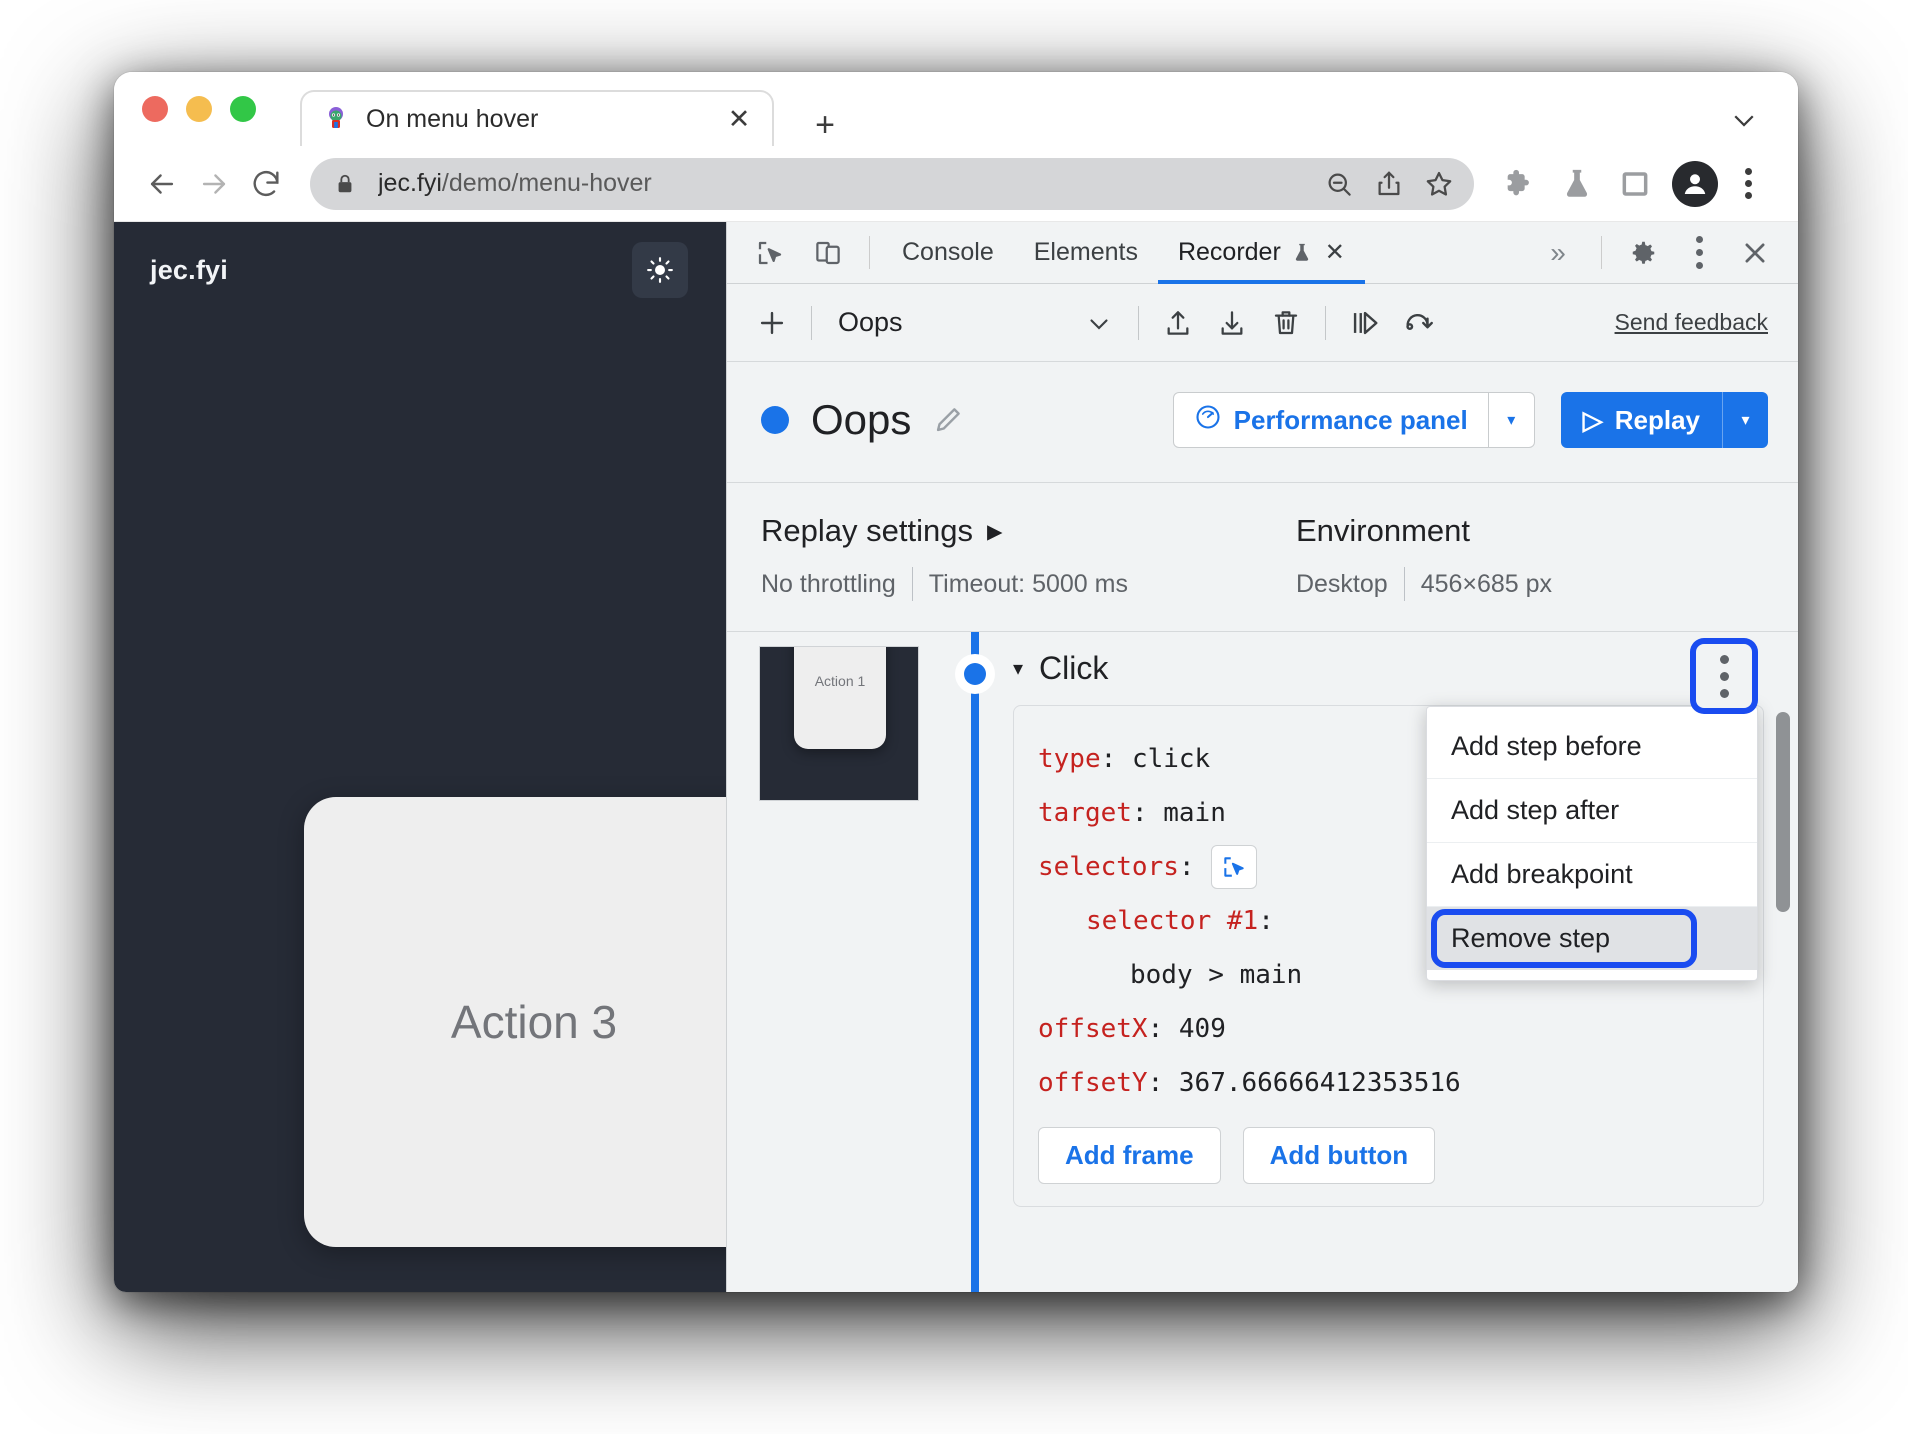 The height and width of the screenshot is (1434, 1908). What do you see at coordinates (1339, 1155) in the screenshot?
I see `add-button-button: Add button` at bounding box center [1339, 1155].